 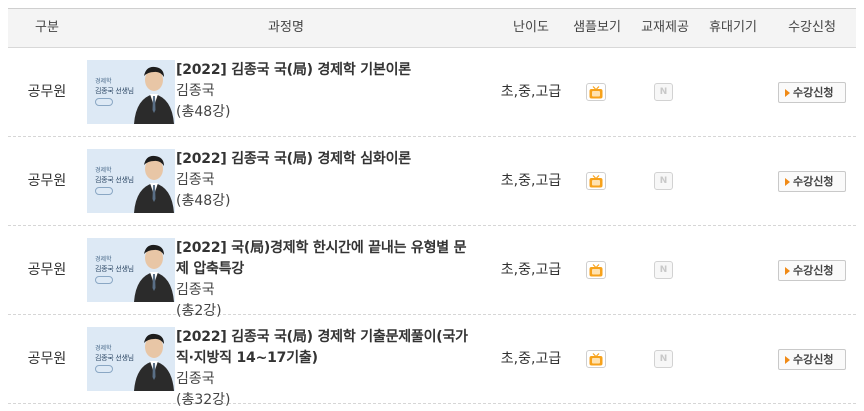 What do you see at coordinates (286, 27) in the screenshot?
I see `header-course: 과정명` at bounding box center [286, 27].